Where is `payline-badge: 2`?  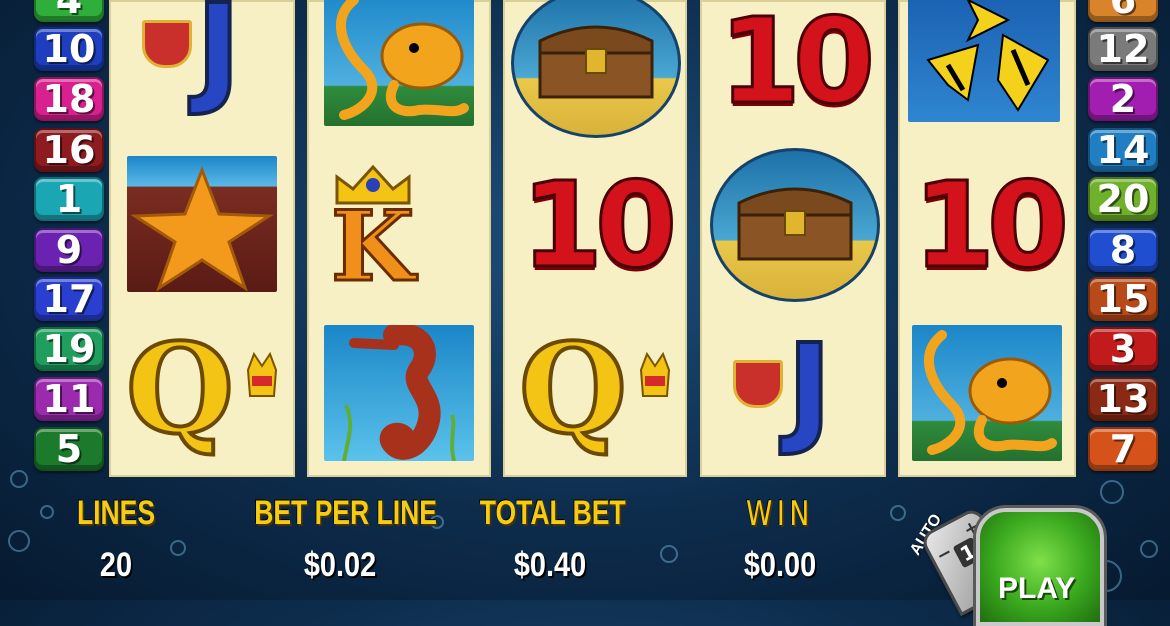 payline-badge: 2 is located at coordinates (1123, 99).